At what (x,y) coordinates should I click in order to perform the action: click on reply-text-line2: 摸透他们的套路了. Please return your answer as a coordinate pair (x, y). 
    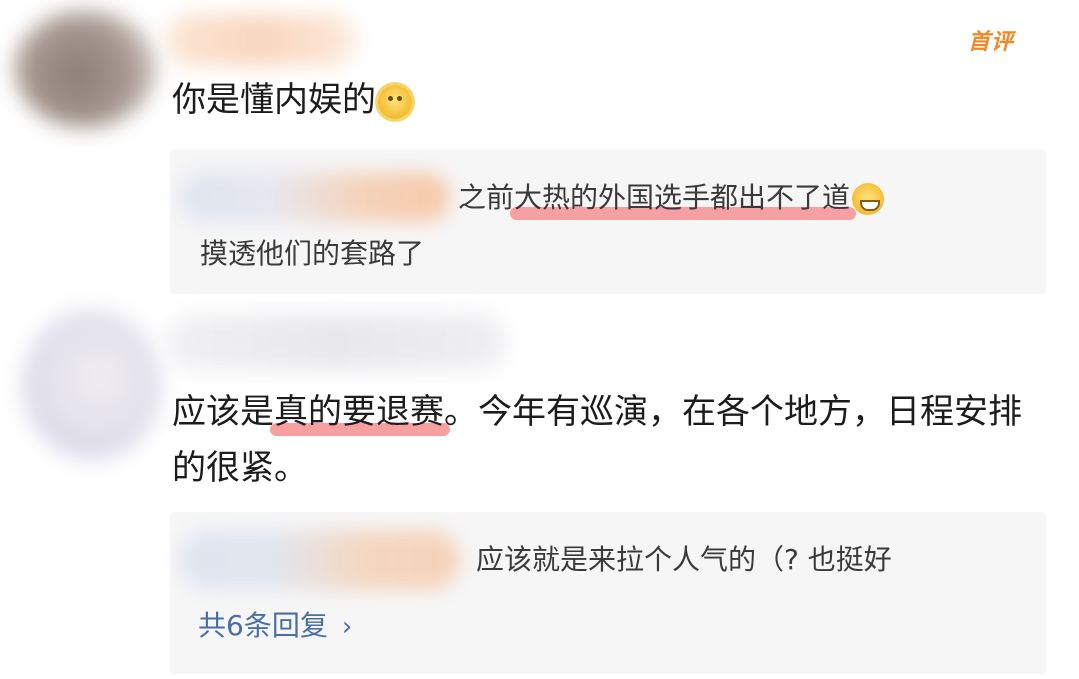
    Looking at the image, I should click on (312, 253).